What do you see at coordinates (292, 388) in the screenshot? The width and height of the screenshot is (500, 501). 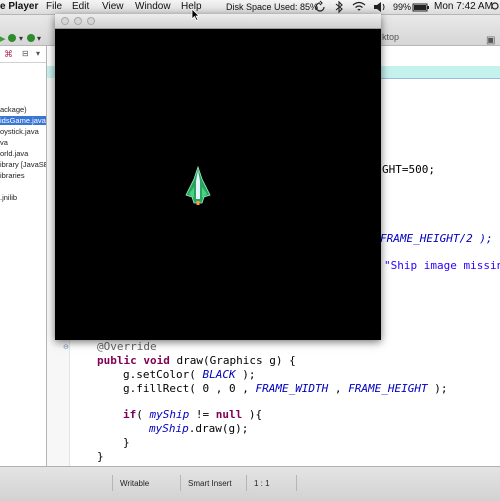 I see `code-constant: FRAME_WIDTH` at bounding box center [292, 388].